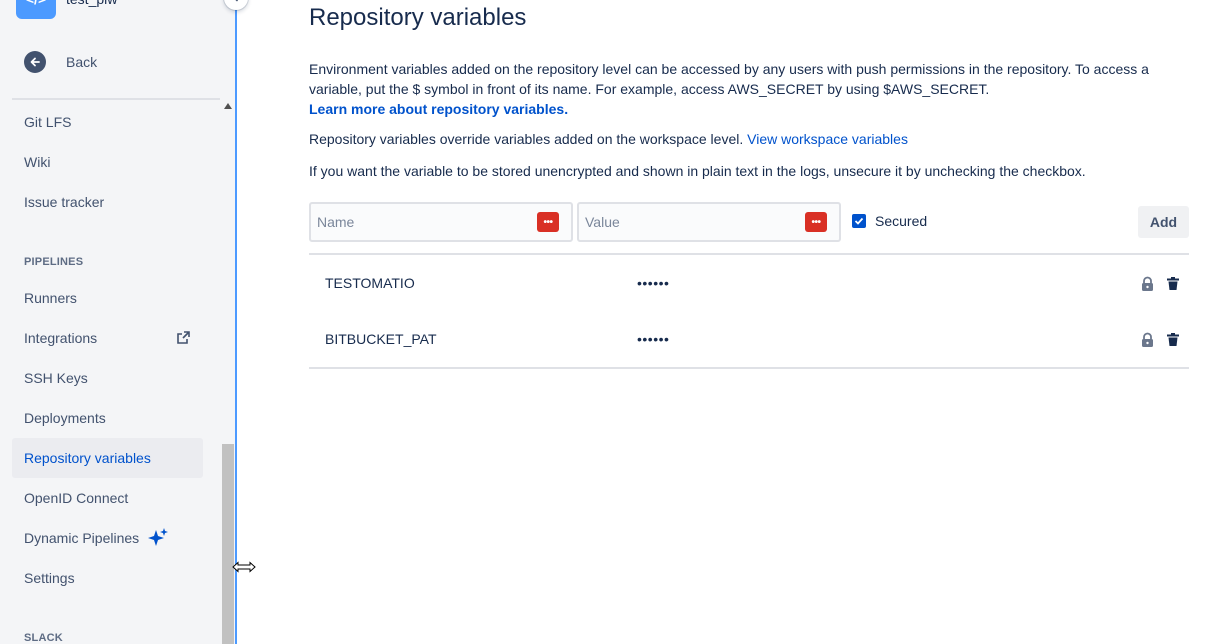 The image size is (1231, 644). What do you see at coordinates (82, 538) in the screenshot?
I see `sidebar-item-label: Dynamic Pipelines` at bounding box center [82, 538].